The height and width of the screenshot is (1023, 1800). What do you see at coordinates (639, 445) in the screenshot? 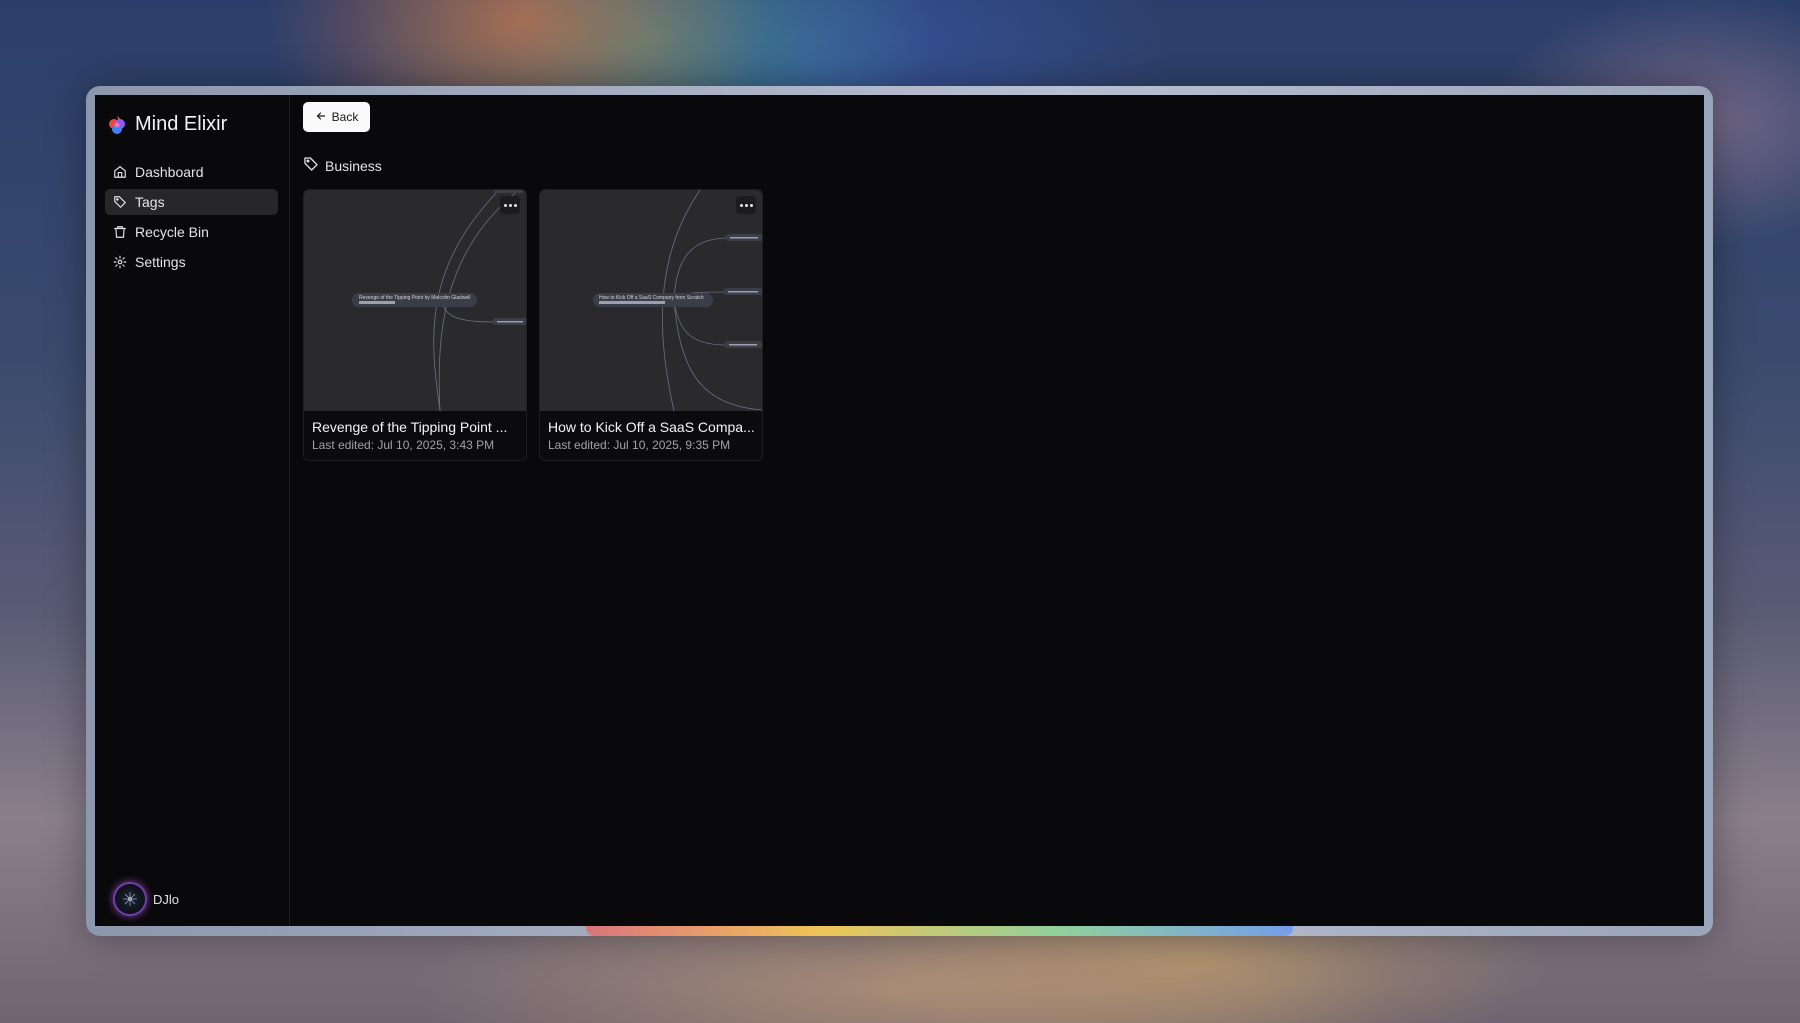
I see `card-date: Last edited: Jul 10, 2025, 9:35 PM` at bounding box center [639, 445].